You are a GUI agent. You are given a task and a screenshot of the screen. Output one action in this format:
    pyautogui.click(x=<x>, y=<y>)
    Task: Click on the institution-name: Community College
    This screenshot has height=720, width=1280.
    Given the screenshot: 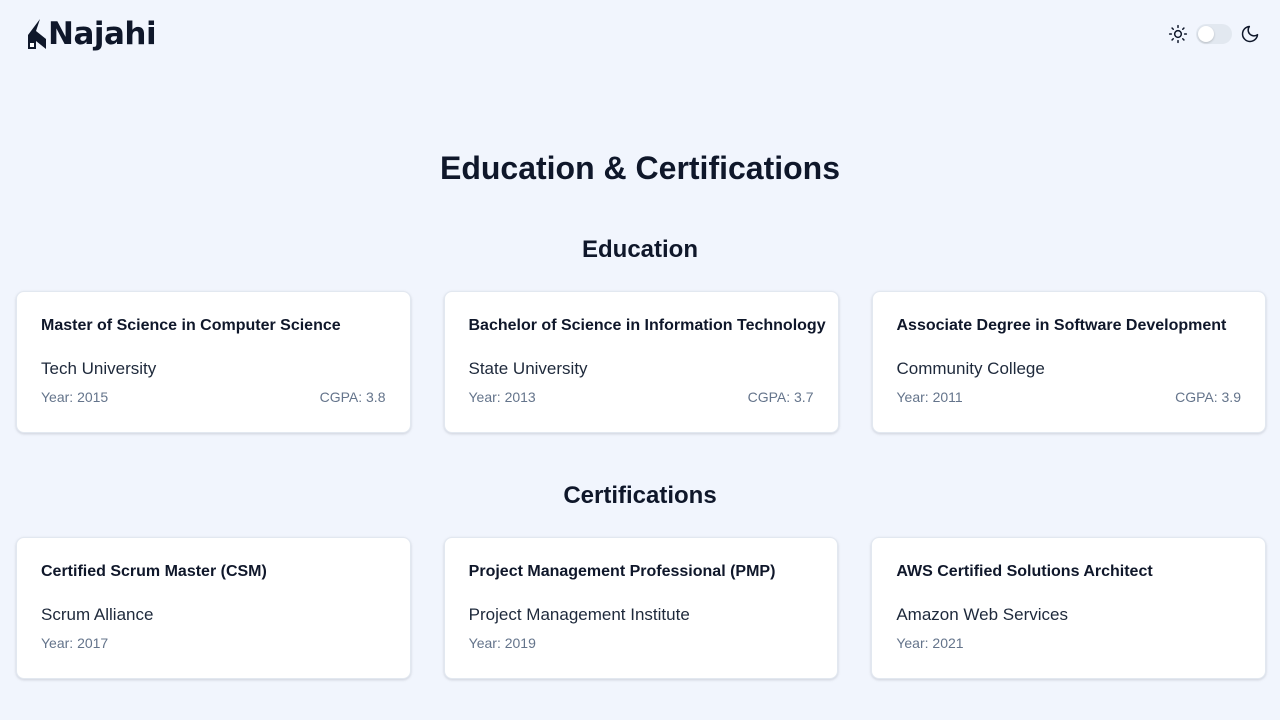 What is the action you would take?
    pyautogui.click(x=970, y=368)
    